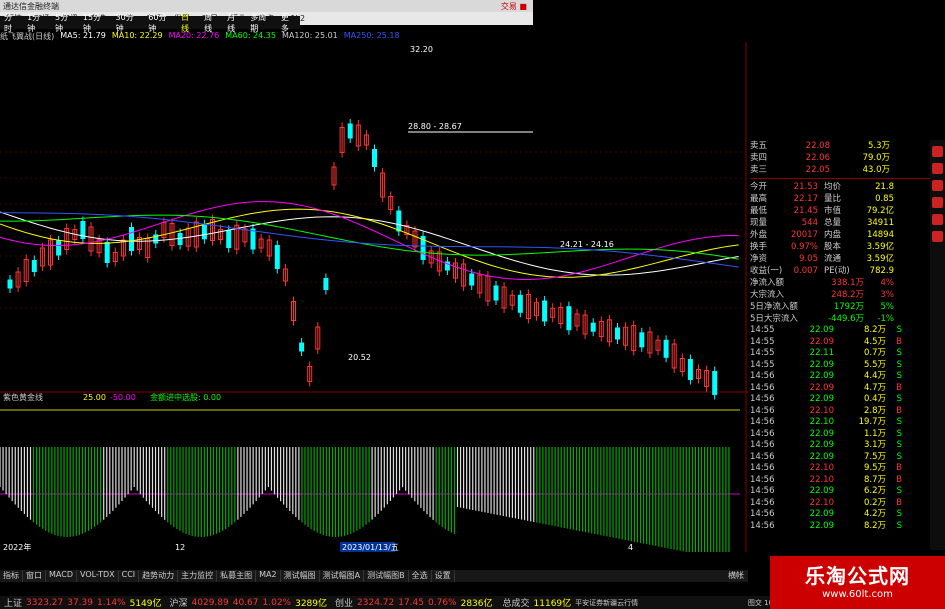 This screenshot has width=945, height=609. What do you see at coordinates (736, 575) in the screenshot?
I see `layout-toggle: 横帐` at bounding box center [736, 575].